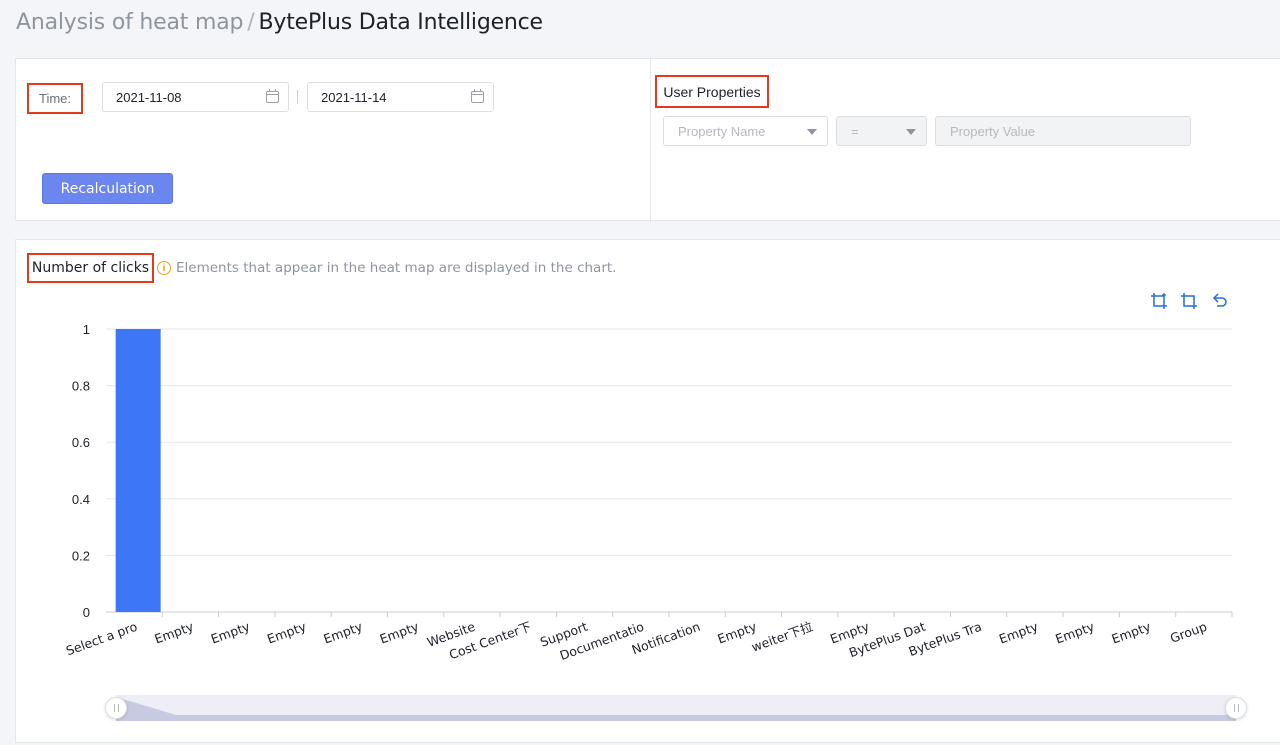 The height and width of the screenshot is (745, 1280). I want to click on property-value-input: Property Value, so click(1063, 131).